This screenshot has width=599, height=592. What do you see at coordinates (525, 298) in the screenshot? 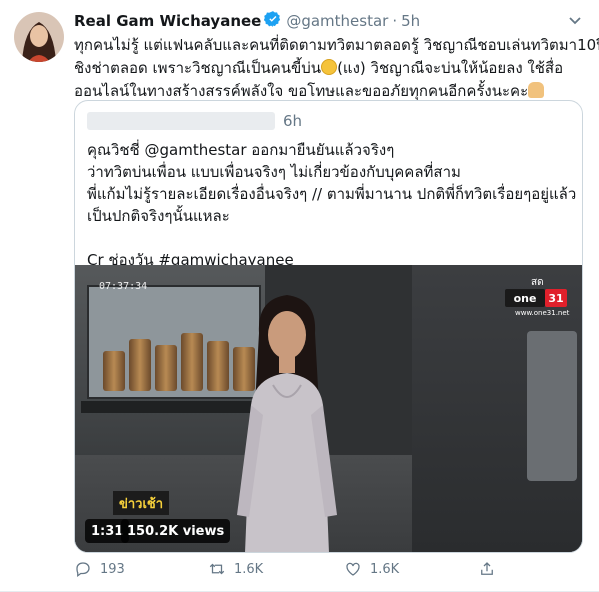
I see `channel-logo: one` at bounding box center [525, 298].